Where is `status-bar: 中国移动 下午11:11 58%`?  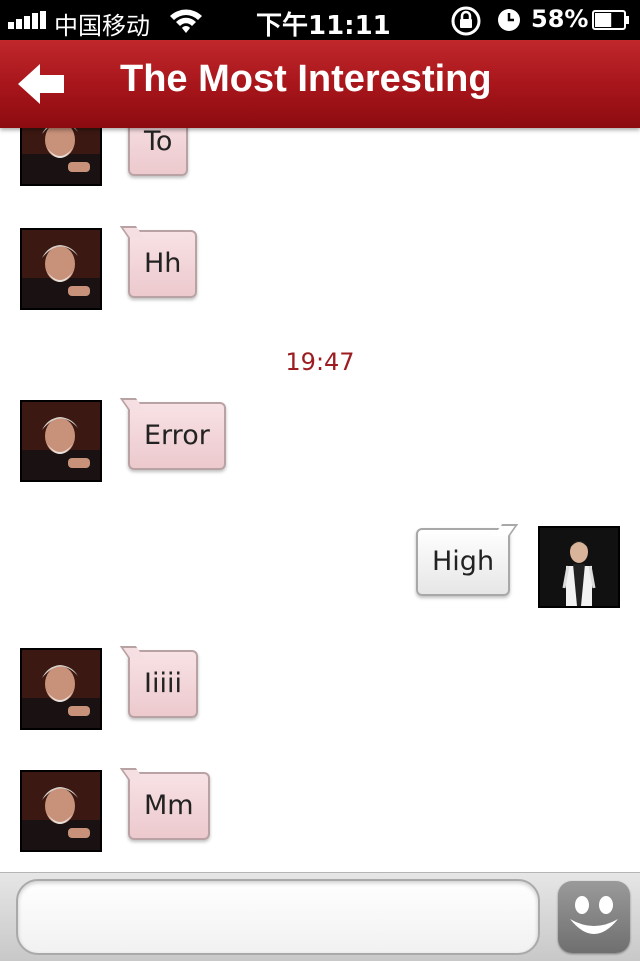
status-bar: 中国移动 下午11:11 58% is located at coordinates (320, 20).